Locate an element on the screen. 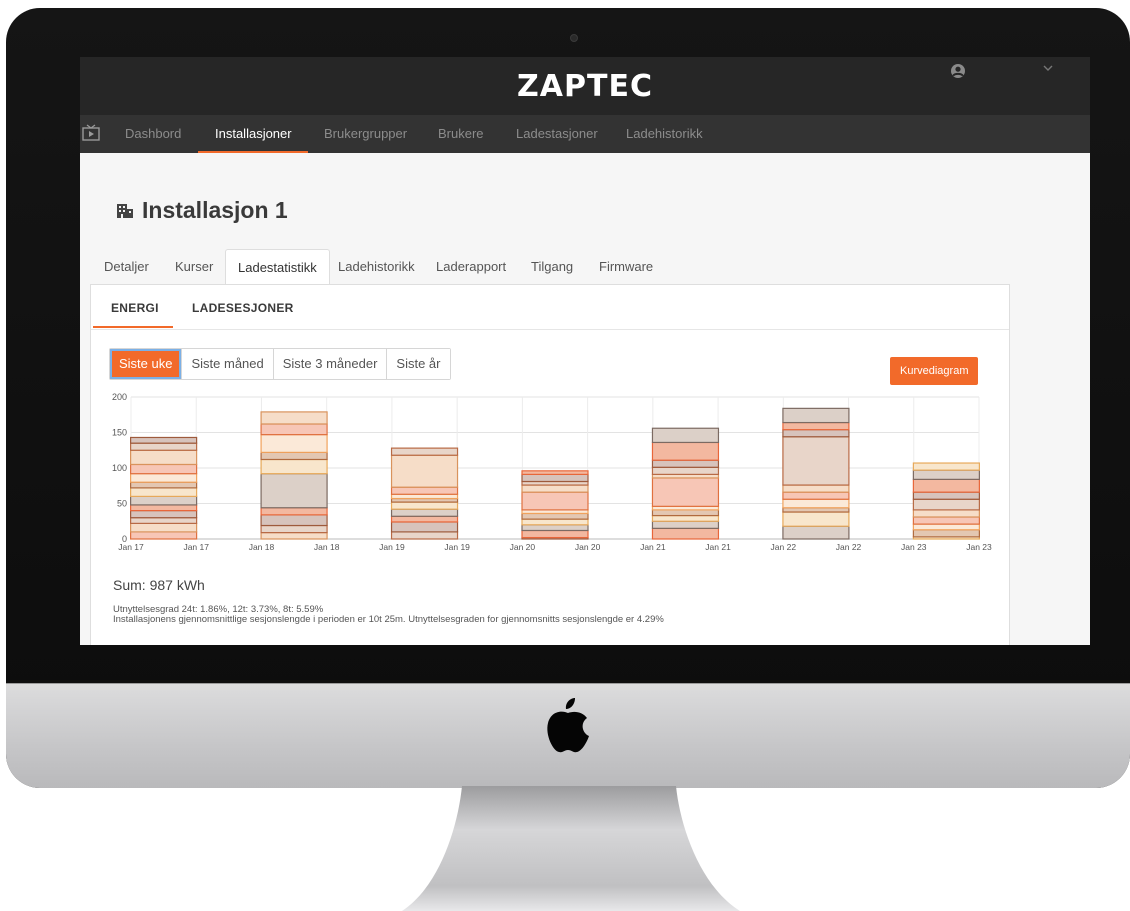  x-tick-label: Jan 20 is located at coordinates (523, 547).